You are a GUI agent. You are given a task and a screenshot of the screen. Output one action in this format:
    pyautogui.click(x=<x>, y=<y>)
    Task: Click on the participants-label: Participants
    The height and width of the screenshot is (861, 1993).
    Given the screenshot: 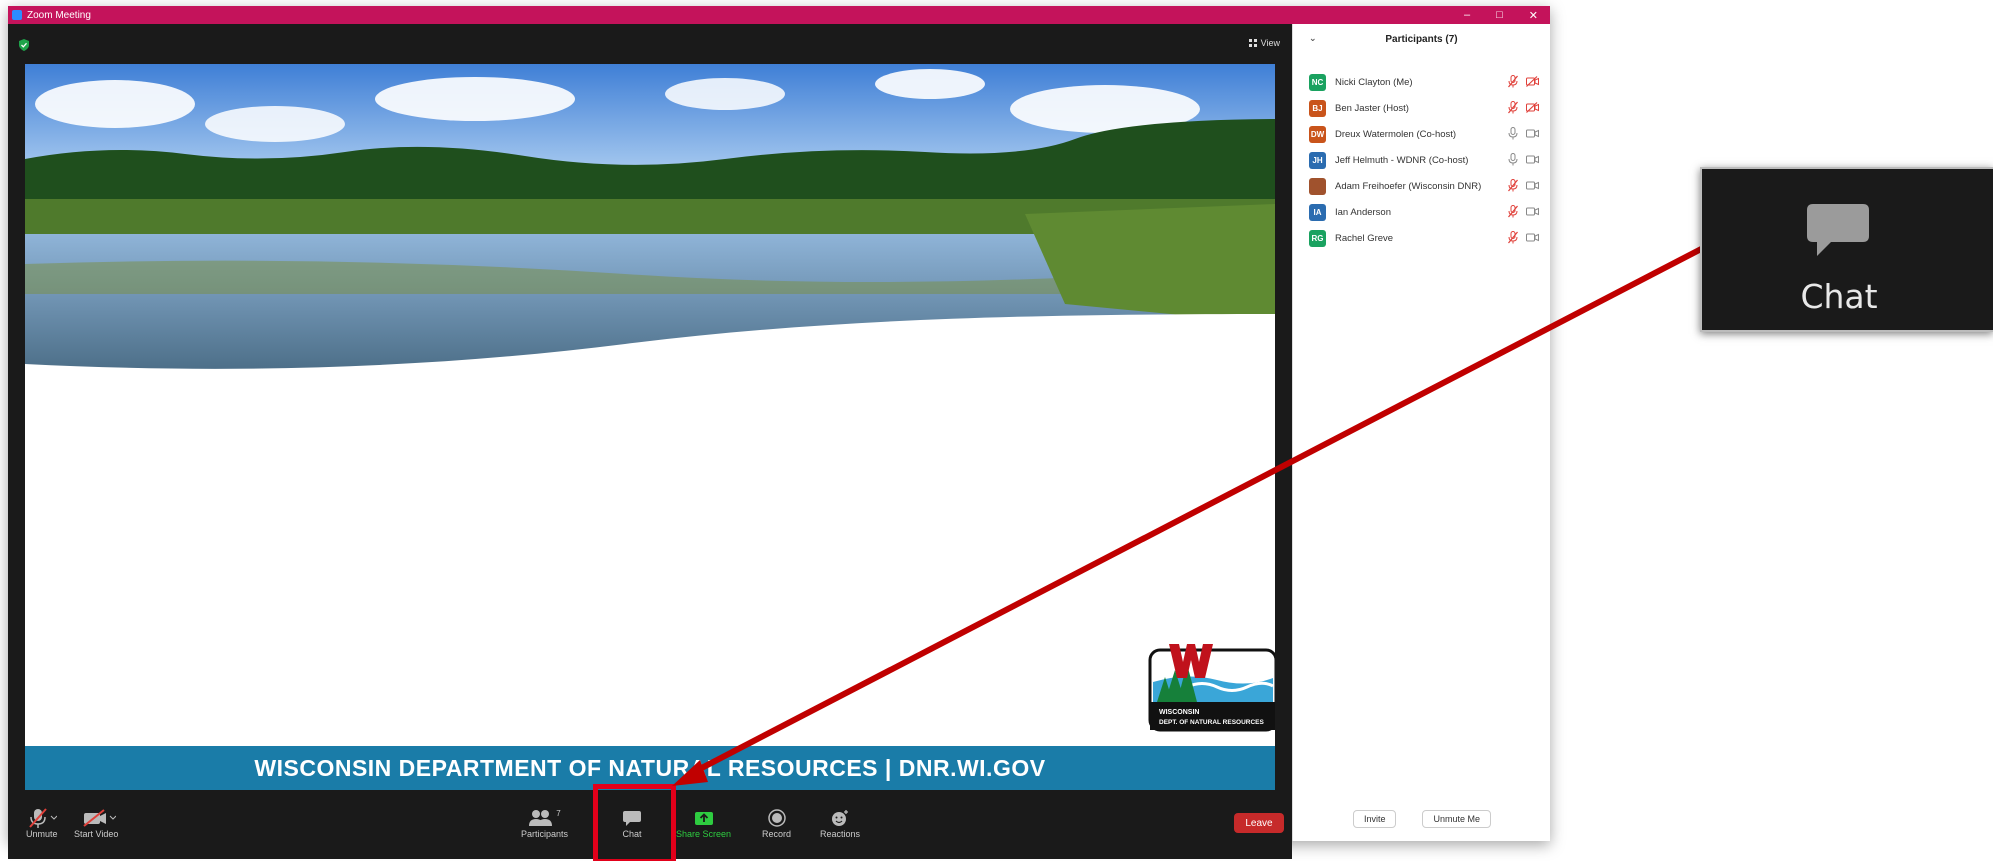 What is the action you would take?
    pyautogui.click(x=545, y=834)
    